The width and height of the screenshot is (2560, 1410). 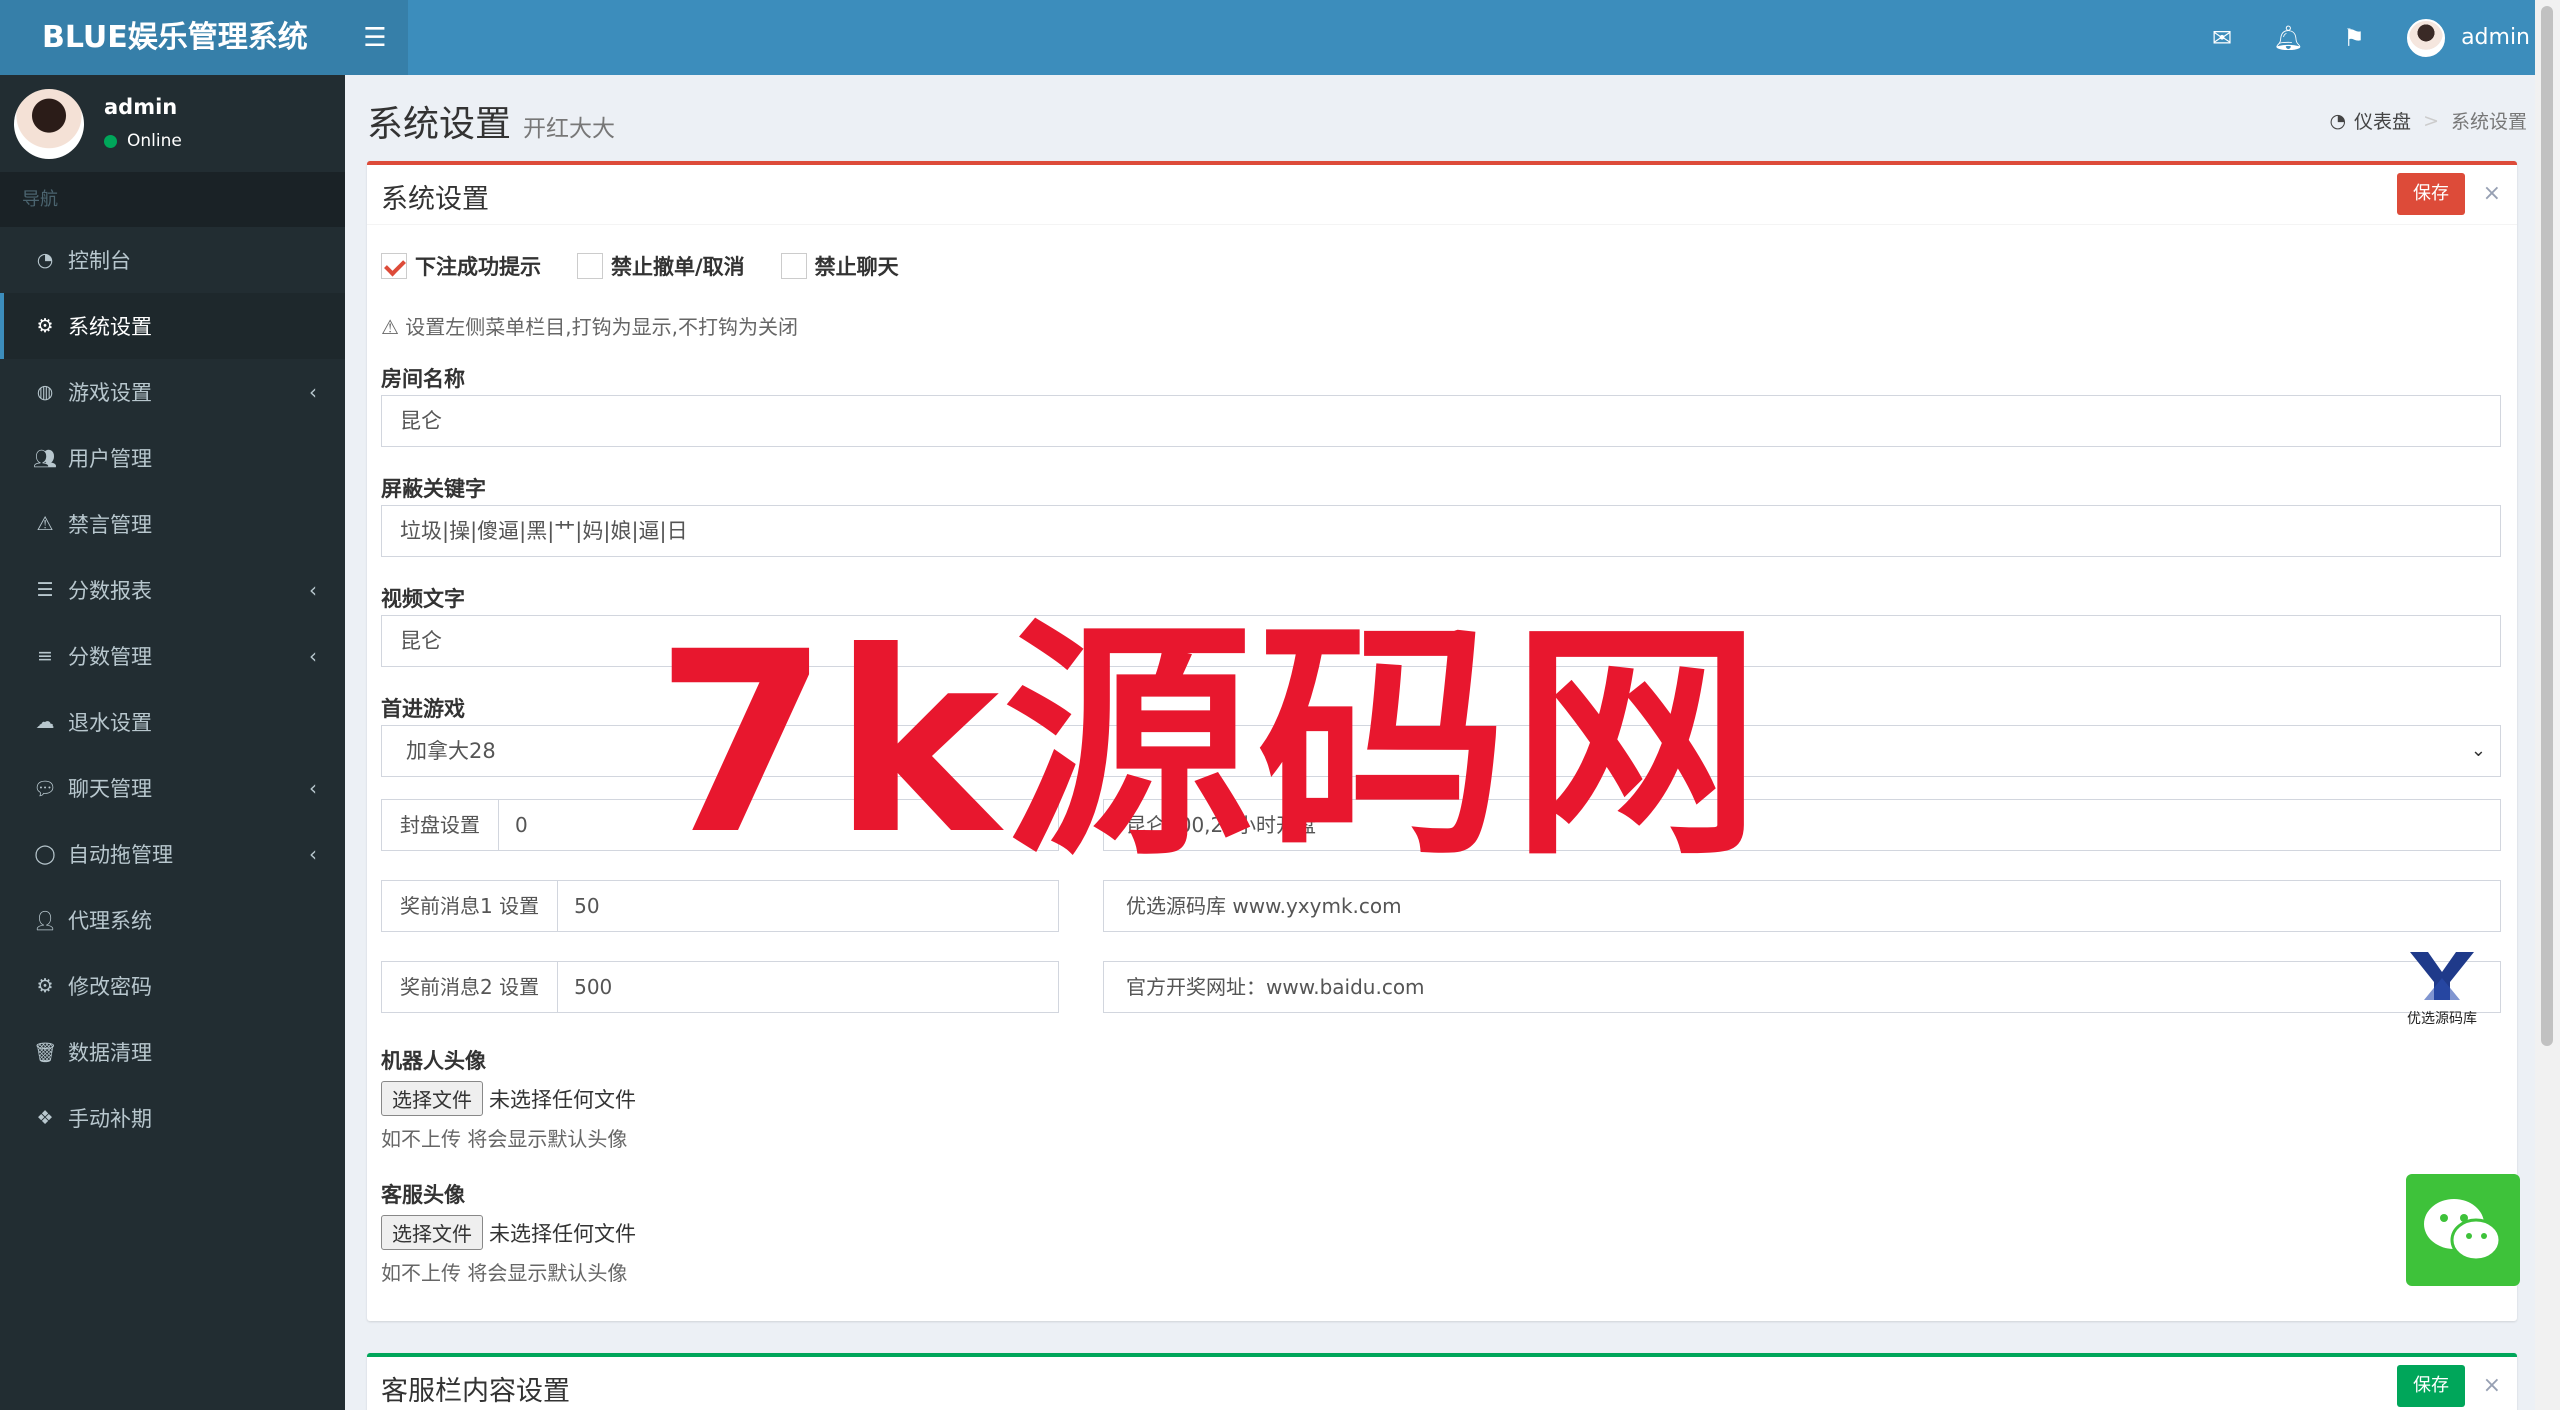 What do you see at coordinates (2547, 526) in the screenshot?
I see `scrollbar-thumb` at bounding box center [2547, 526].